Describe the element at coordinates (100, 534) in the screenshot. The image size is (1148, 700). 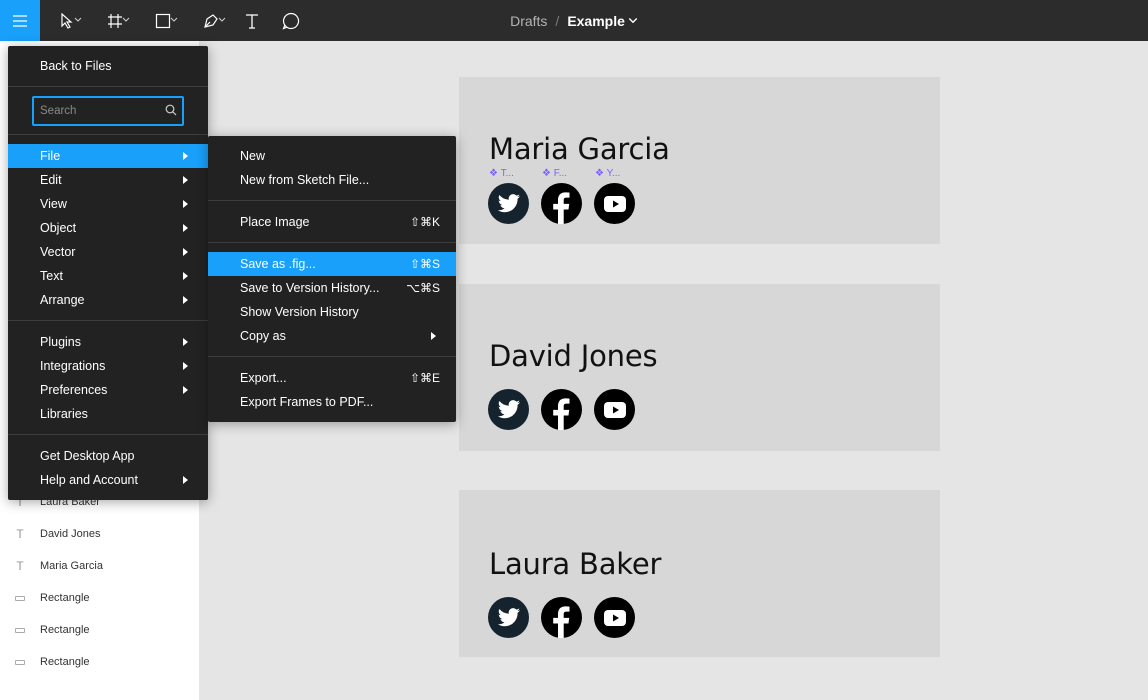
I see `layer-row: T David Jones` at that location.